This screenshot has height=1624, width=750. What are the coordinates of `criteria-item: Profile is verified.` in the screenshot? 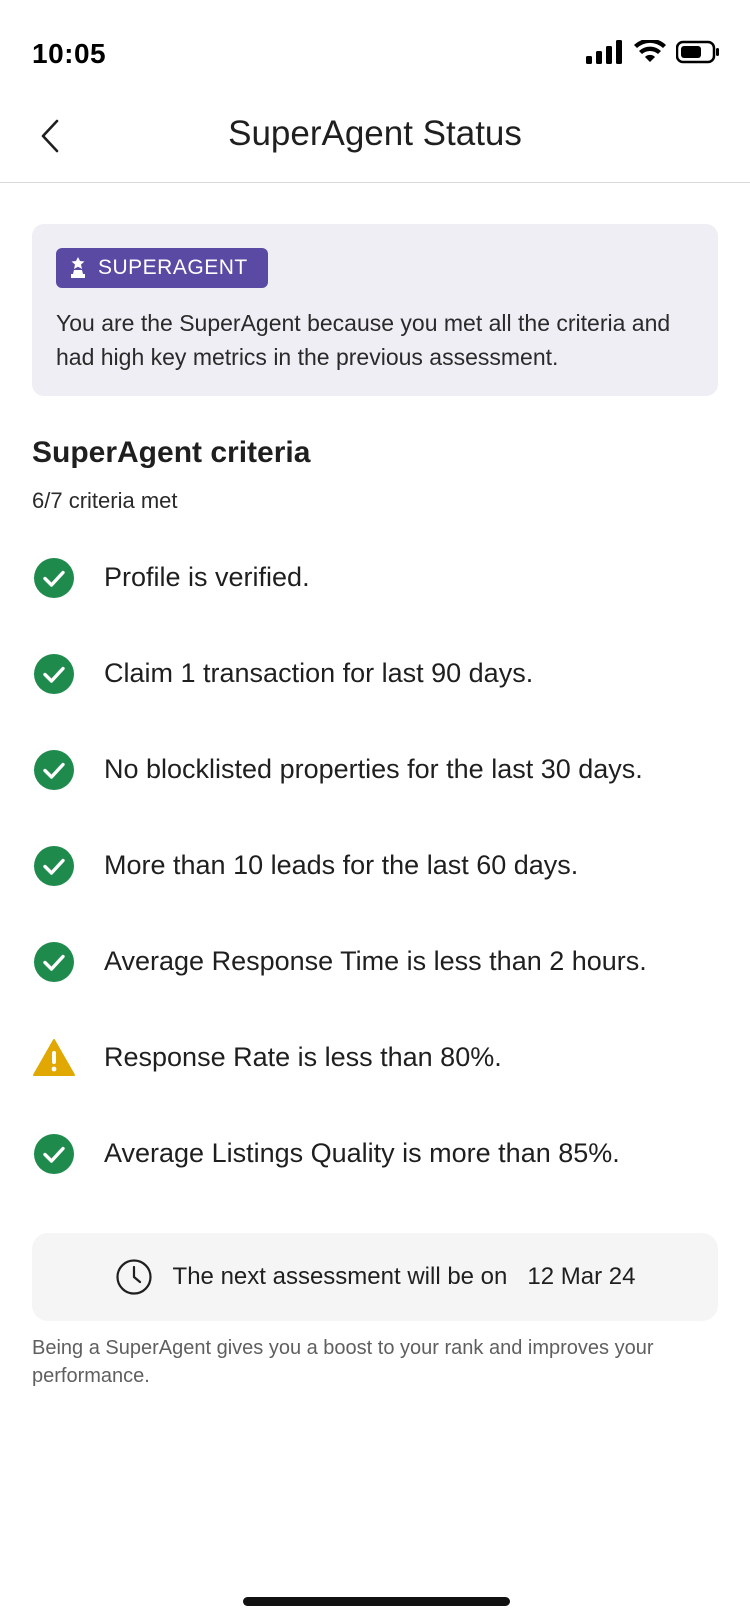 It's located at (382, 588).